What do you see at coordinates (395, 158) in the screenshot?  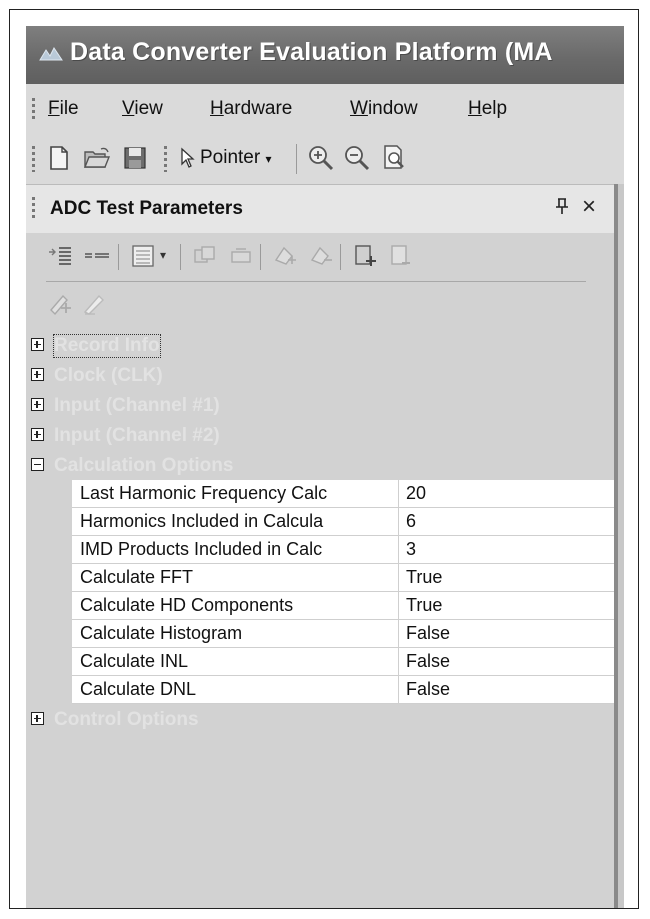 I see `zoom-fit-icon` at bounding box center [395, 158].